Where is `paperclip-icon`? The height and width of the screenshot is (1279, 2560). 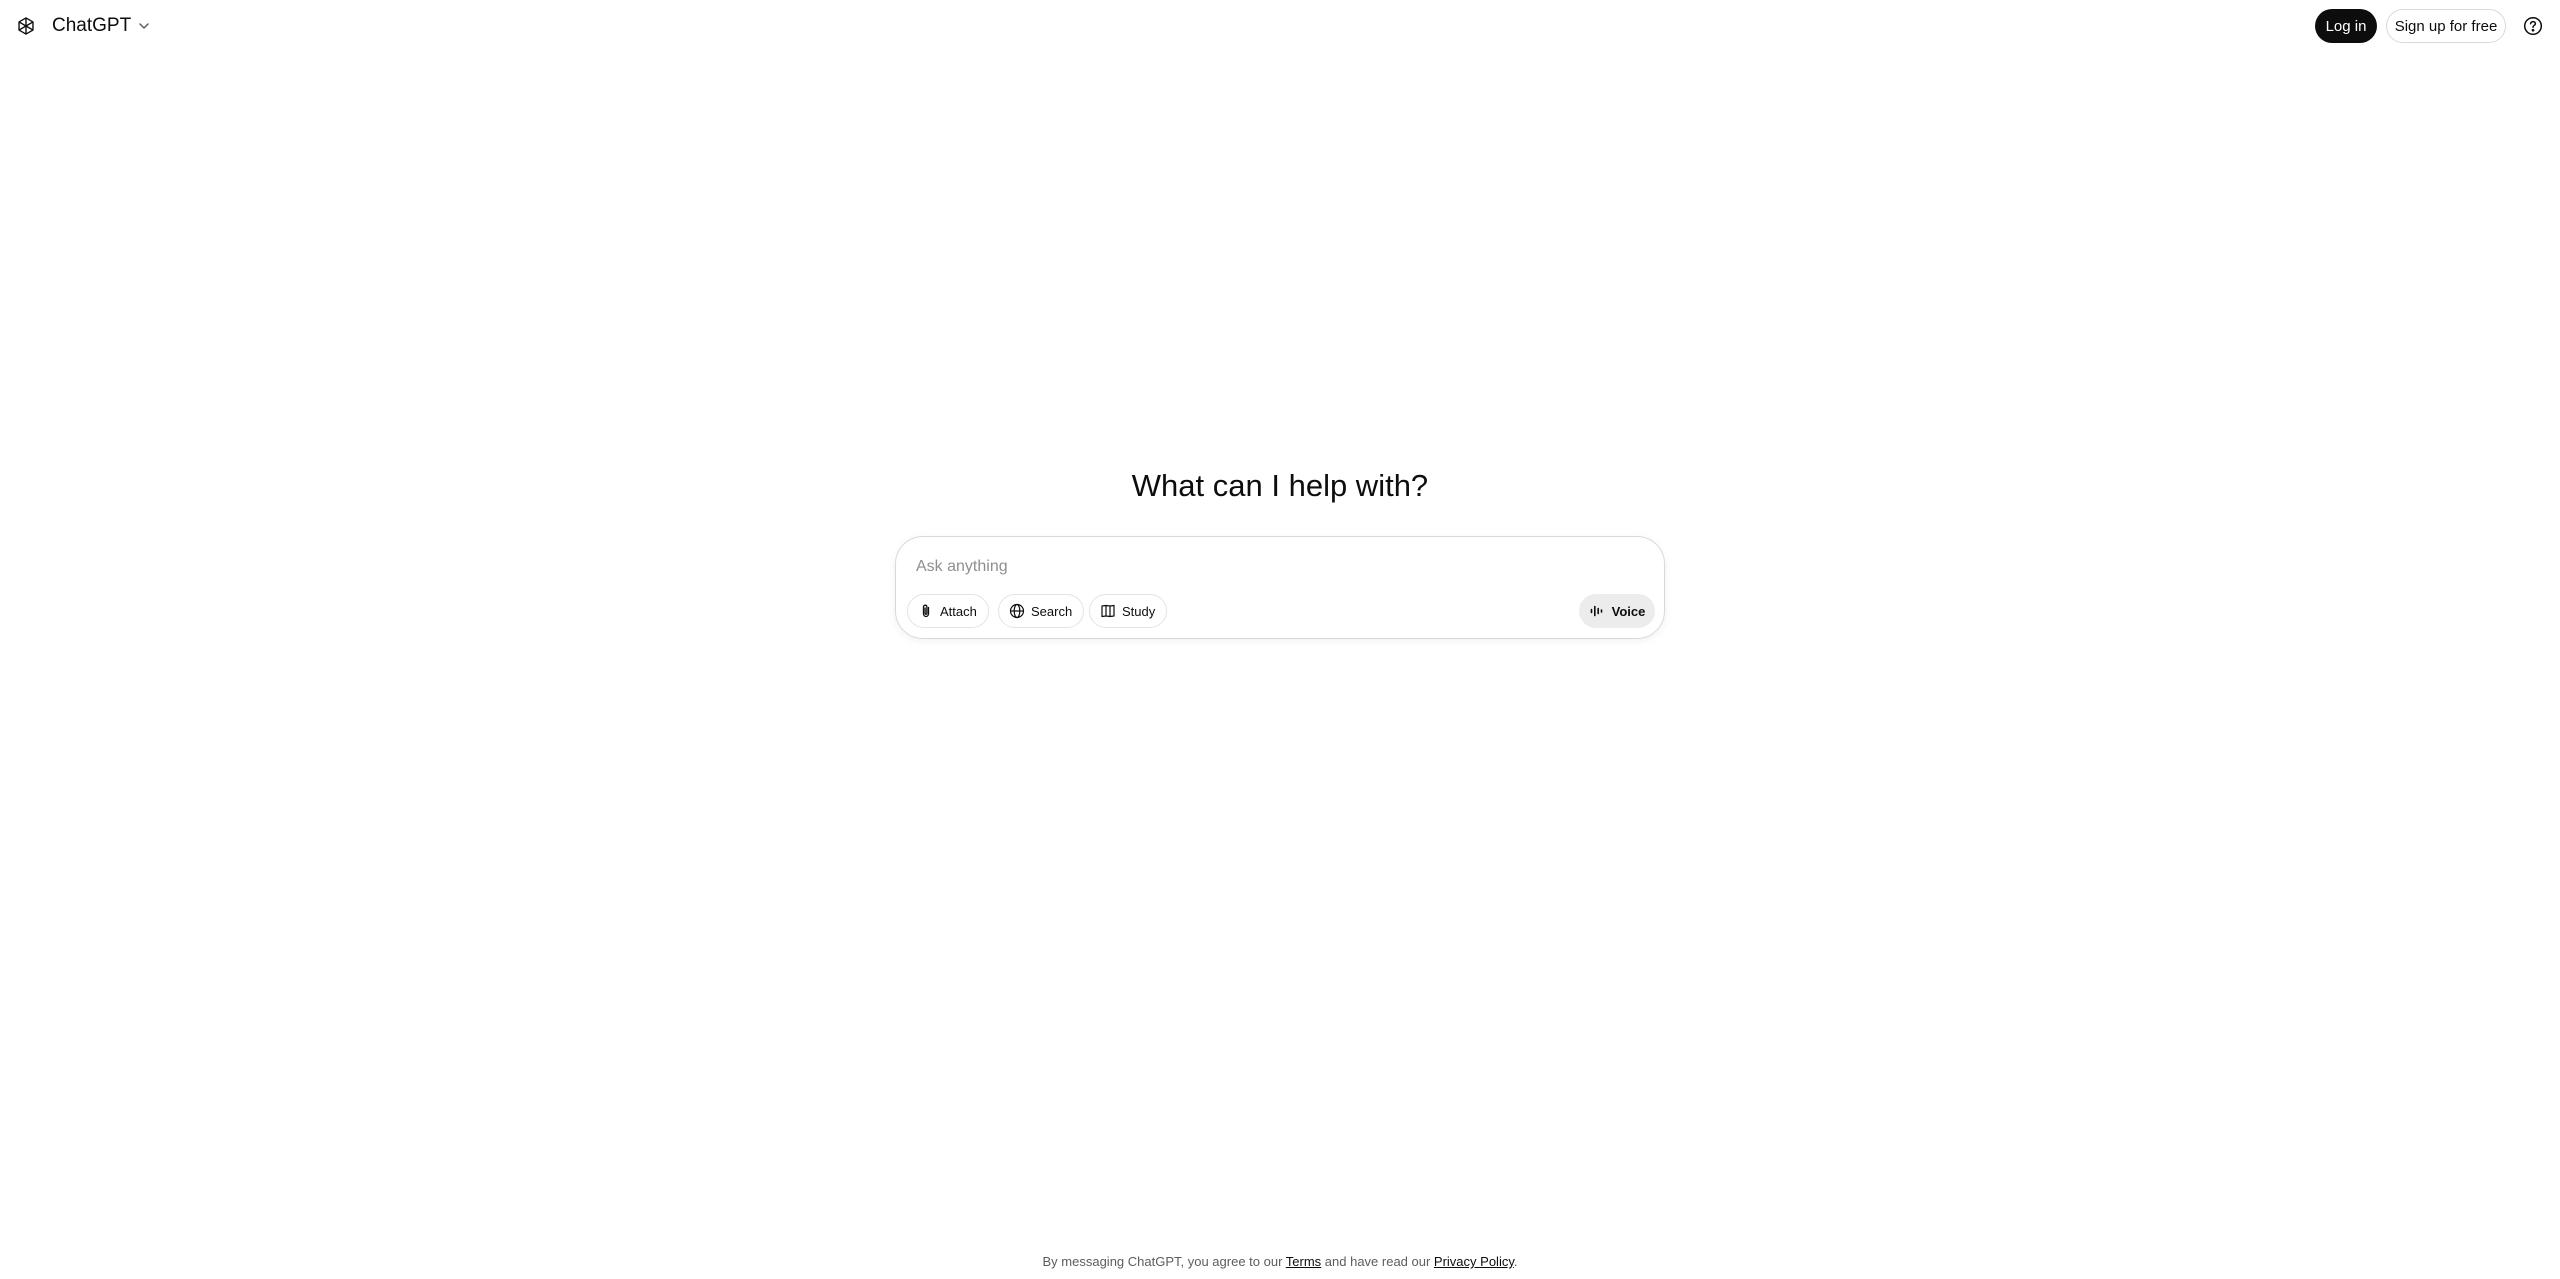
paperclip-icon is located at coordinates (926, 611).